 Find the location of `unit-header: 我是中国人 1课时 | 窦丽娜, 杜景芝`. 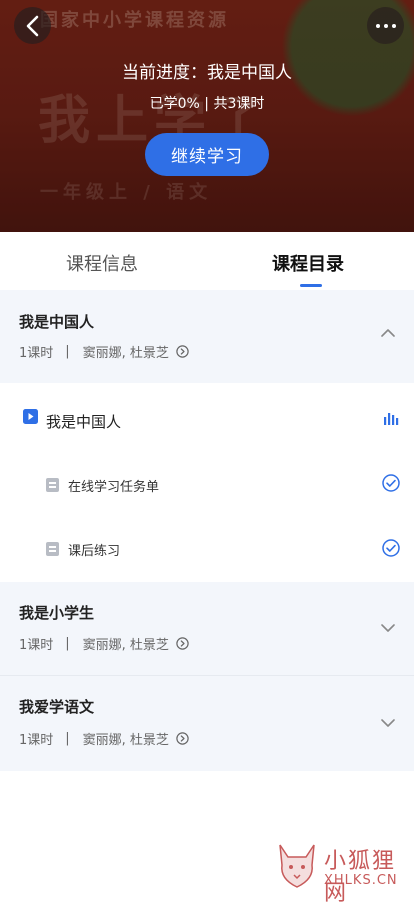

unit-header: 我是中国人 1课时 | 窦丽娜, 杜景芝 is located at coordinates (207, 336).